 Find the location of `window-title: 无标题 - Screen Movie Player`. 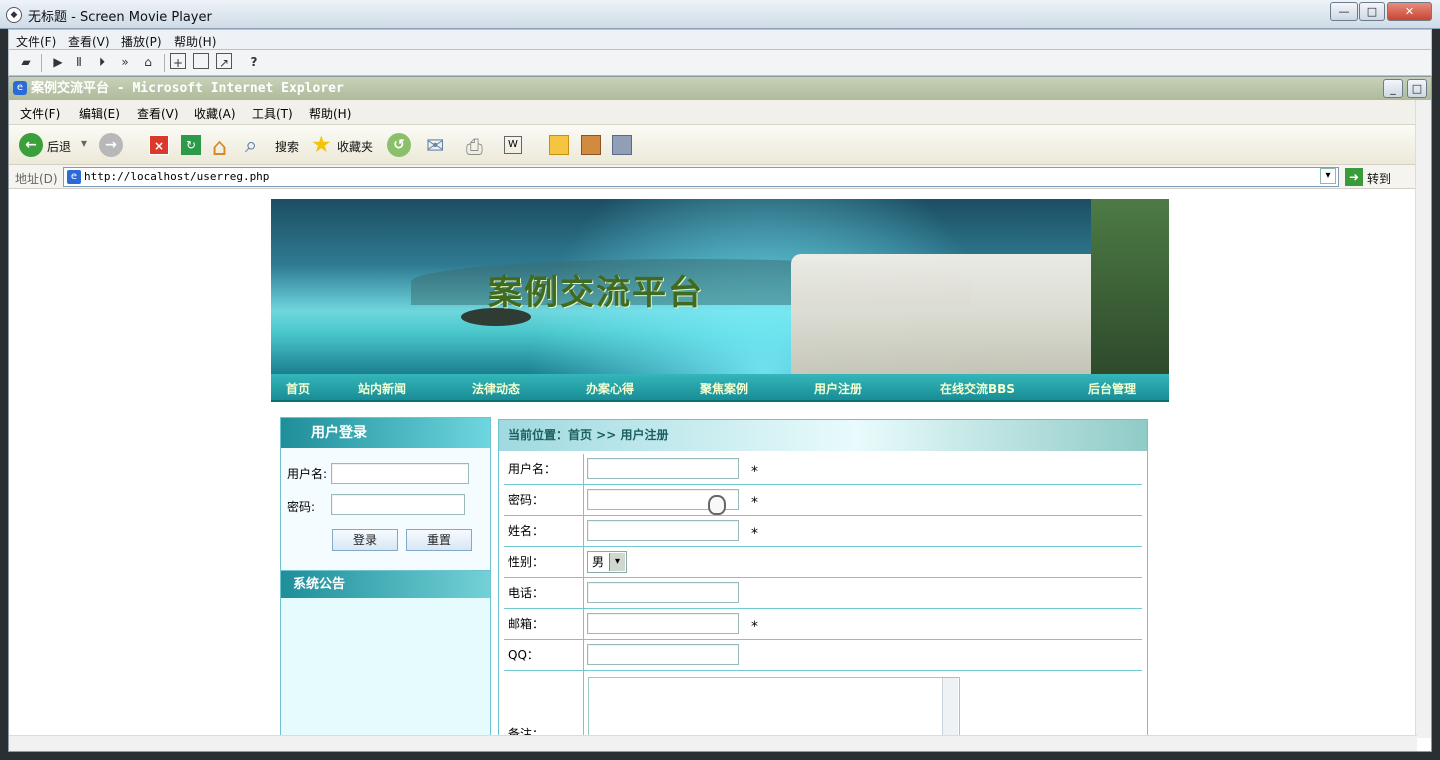

window-title: 无标题 - Screen Movie Player is located at coordinates (120, 17).